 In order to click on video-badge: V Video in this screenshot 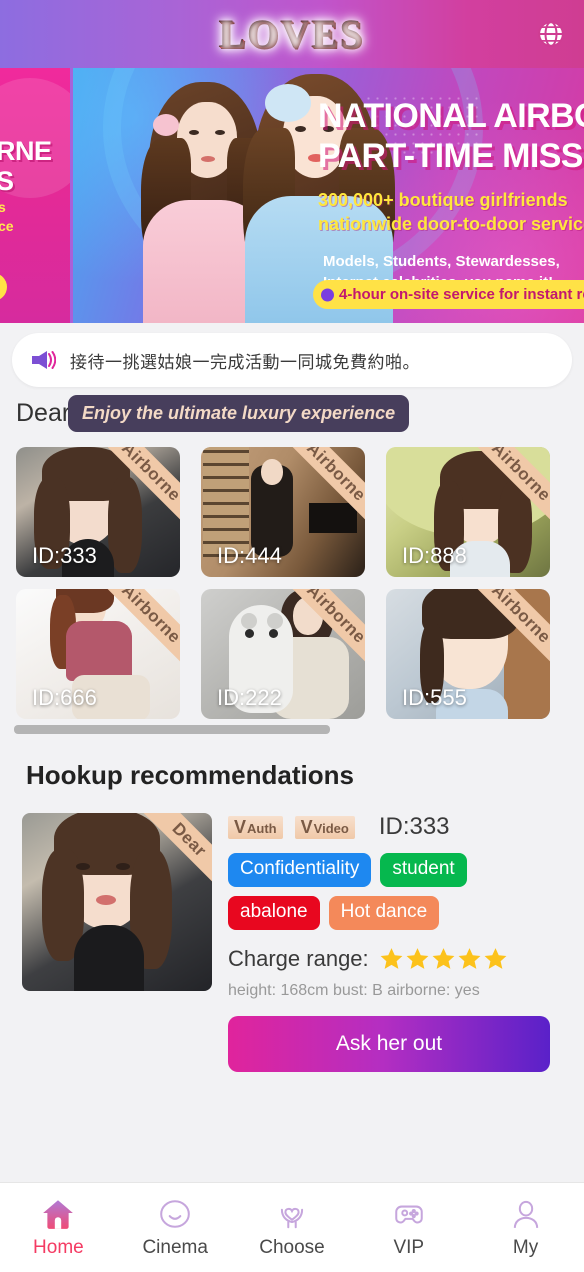, I will do `click(324, 827)`.